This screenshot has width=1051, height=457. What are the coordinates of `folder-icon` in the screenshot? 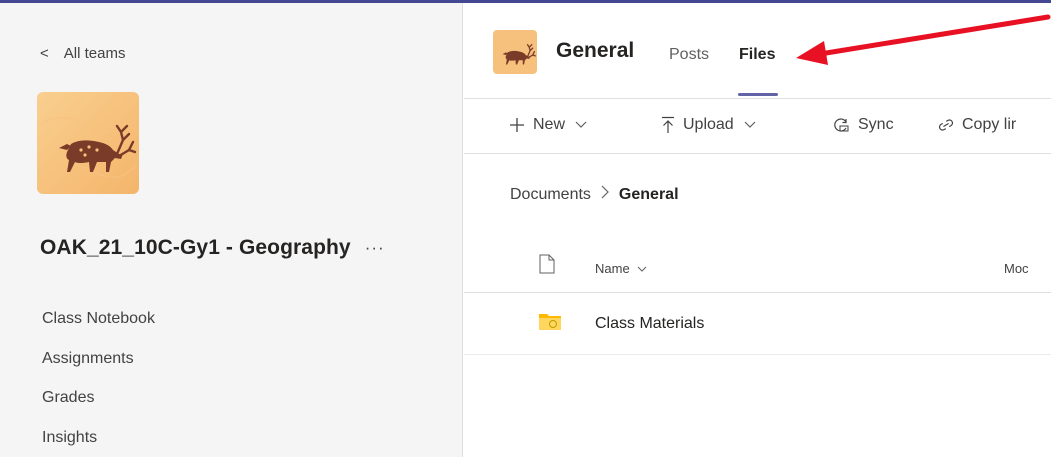 It's located at (550, 322).